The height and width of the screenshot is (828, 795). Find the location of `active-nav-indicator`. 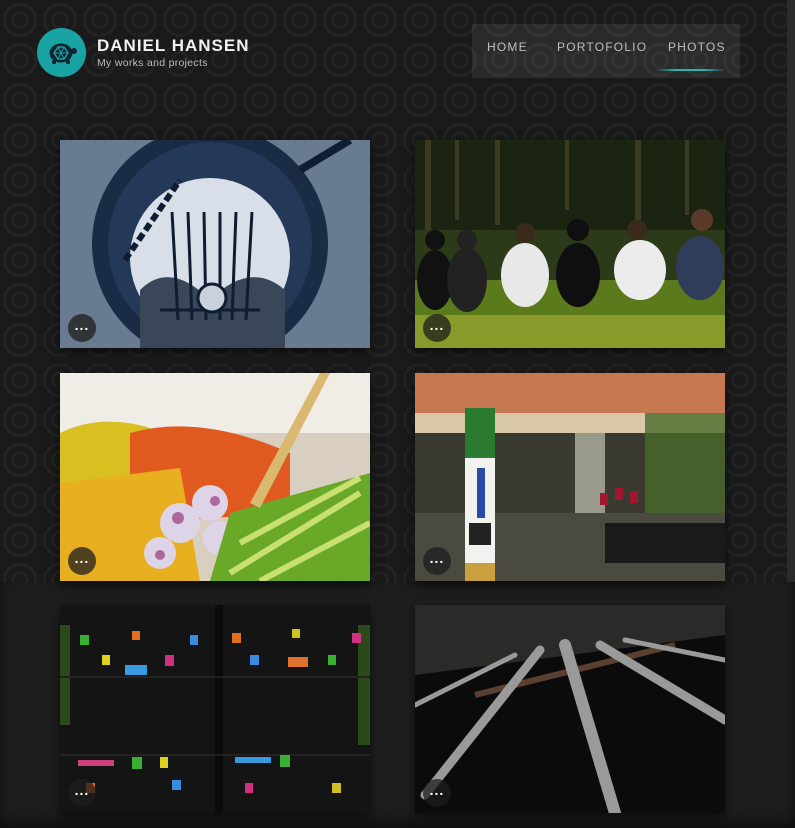

active-nav-indicator is located at coordinates (690, 70).